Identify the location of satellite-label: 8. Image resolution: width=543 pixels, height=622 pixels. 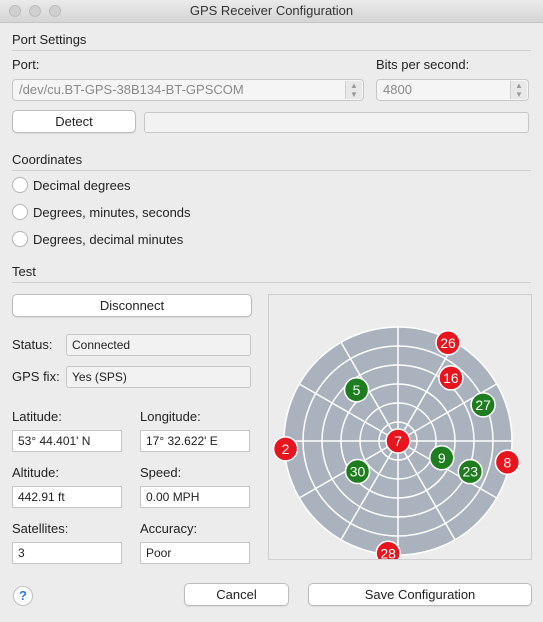
(508, 462).